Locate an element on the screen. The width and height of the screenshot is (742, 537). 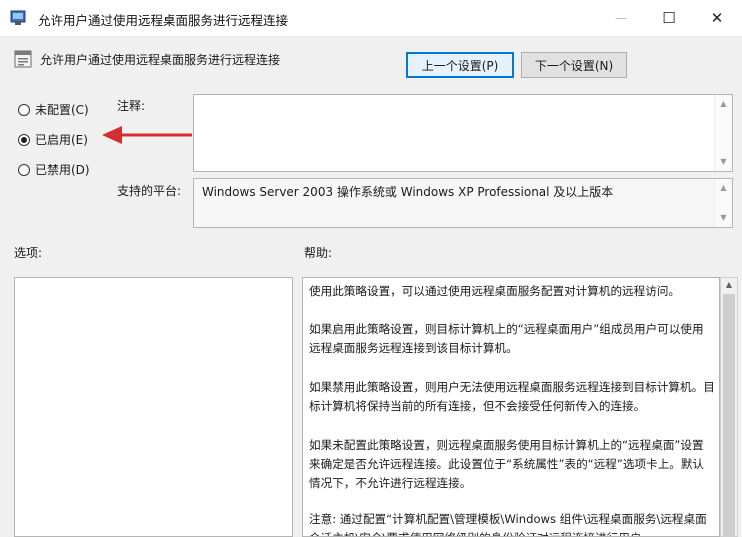
radio-disabled: 已禁用(D) is located at coordinates (54, 169).